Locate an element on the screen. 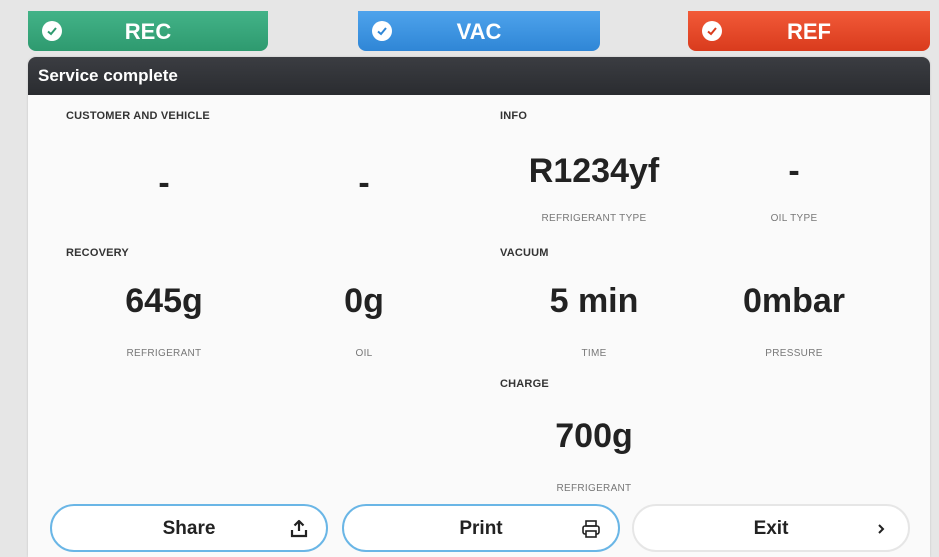  refrigerant-type-value: R1234yf is located at coordinates (594, 171).